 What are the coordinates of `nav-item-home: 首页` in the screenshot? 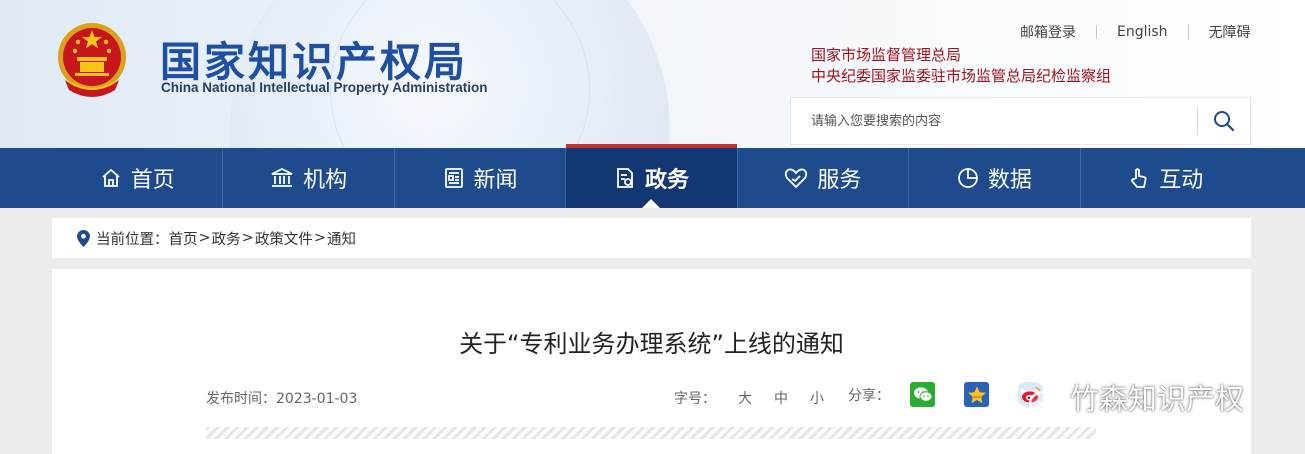 It's located at (138, 178).